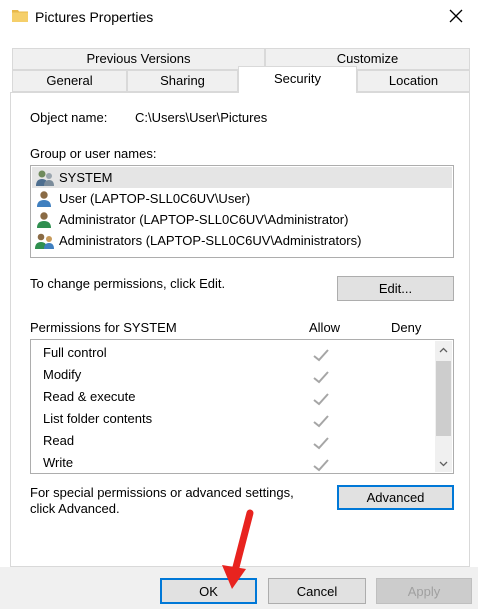 The image size is (478, 609). Describe the element at coordinates (89, 396) in the screenshot. I see `permission-name: Read & execute` at that location.